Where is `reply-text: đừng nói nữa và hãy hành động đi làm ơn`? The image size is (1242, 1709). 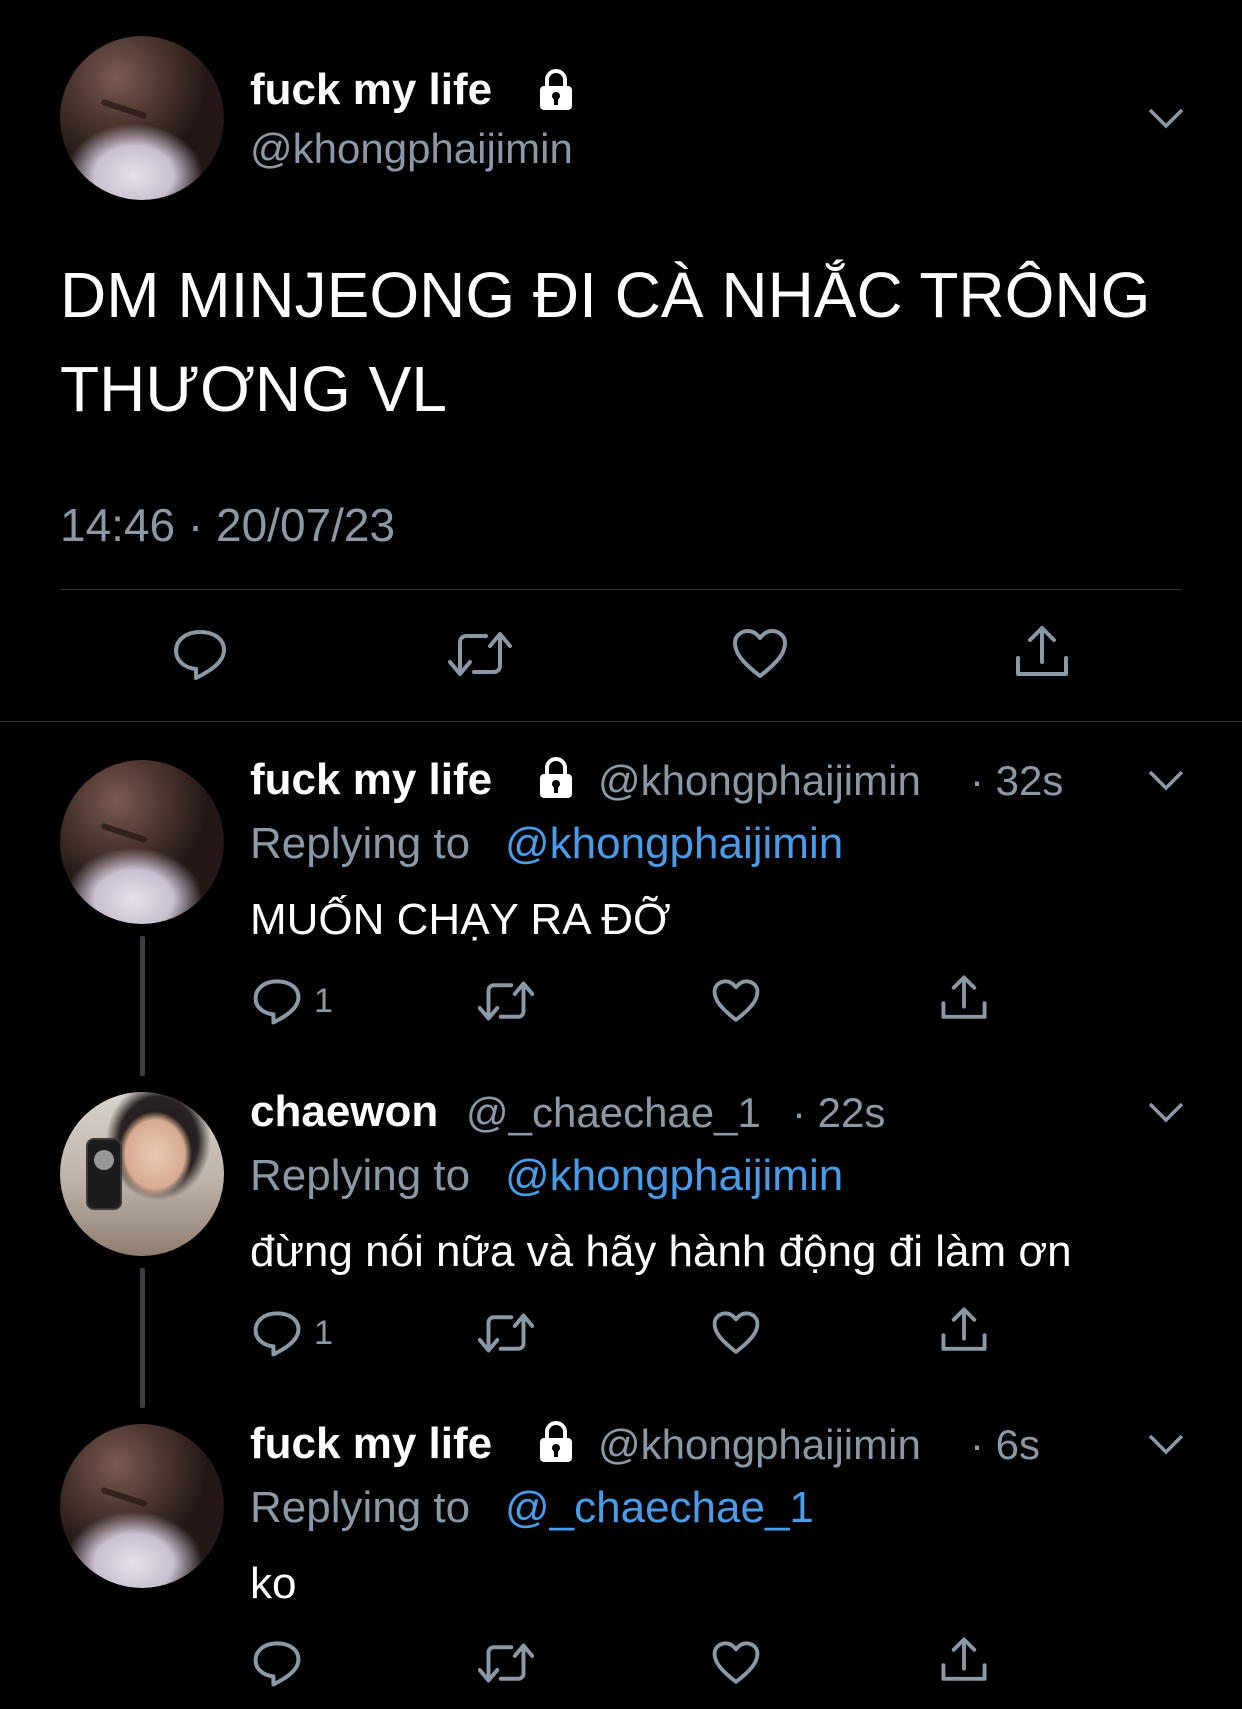
reply-text: đừng nói nữa và hãy hành động đi làm ơn is located at coordinates (661, 1251).